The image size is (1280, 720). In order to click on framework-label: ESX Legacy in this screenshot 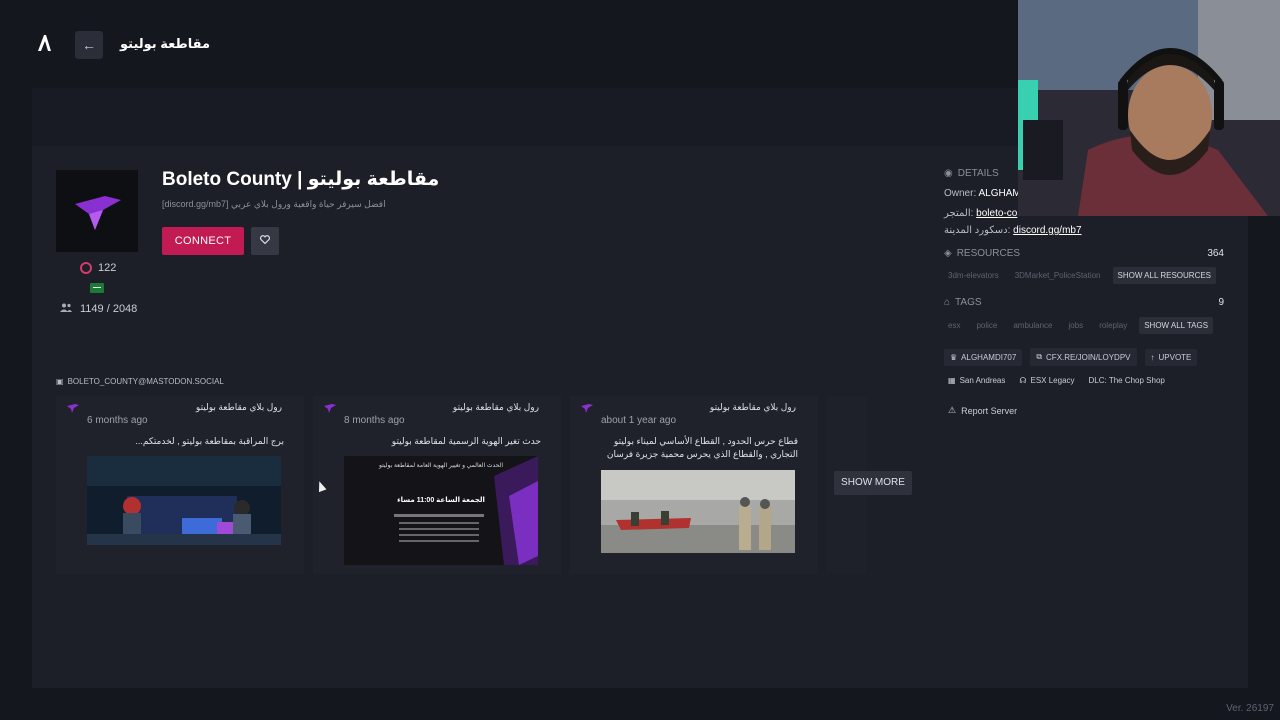, I will do `click(1052, 380)`.